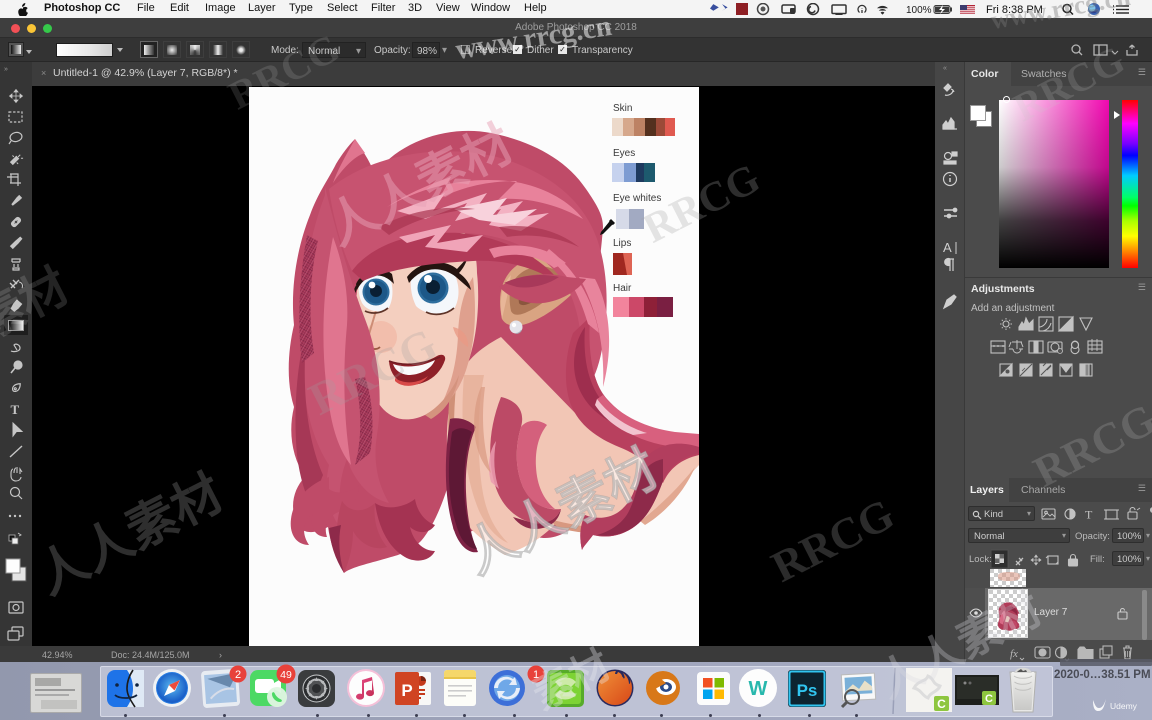  Describe the element at coordinates (622, 243) in the screenshot. I see `svg-text: Lips` at that location.